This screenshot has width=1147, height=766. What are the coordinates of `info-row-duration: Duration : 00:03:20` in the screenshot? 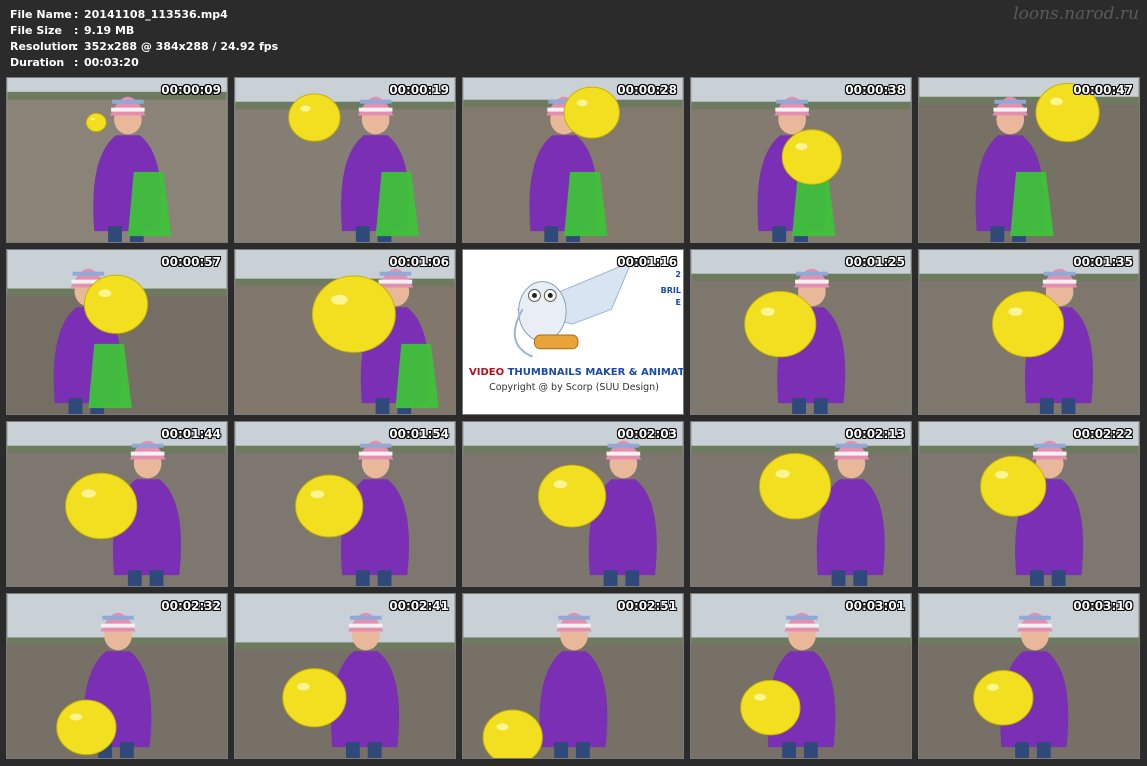 It's located at (144, 63).